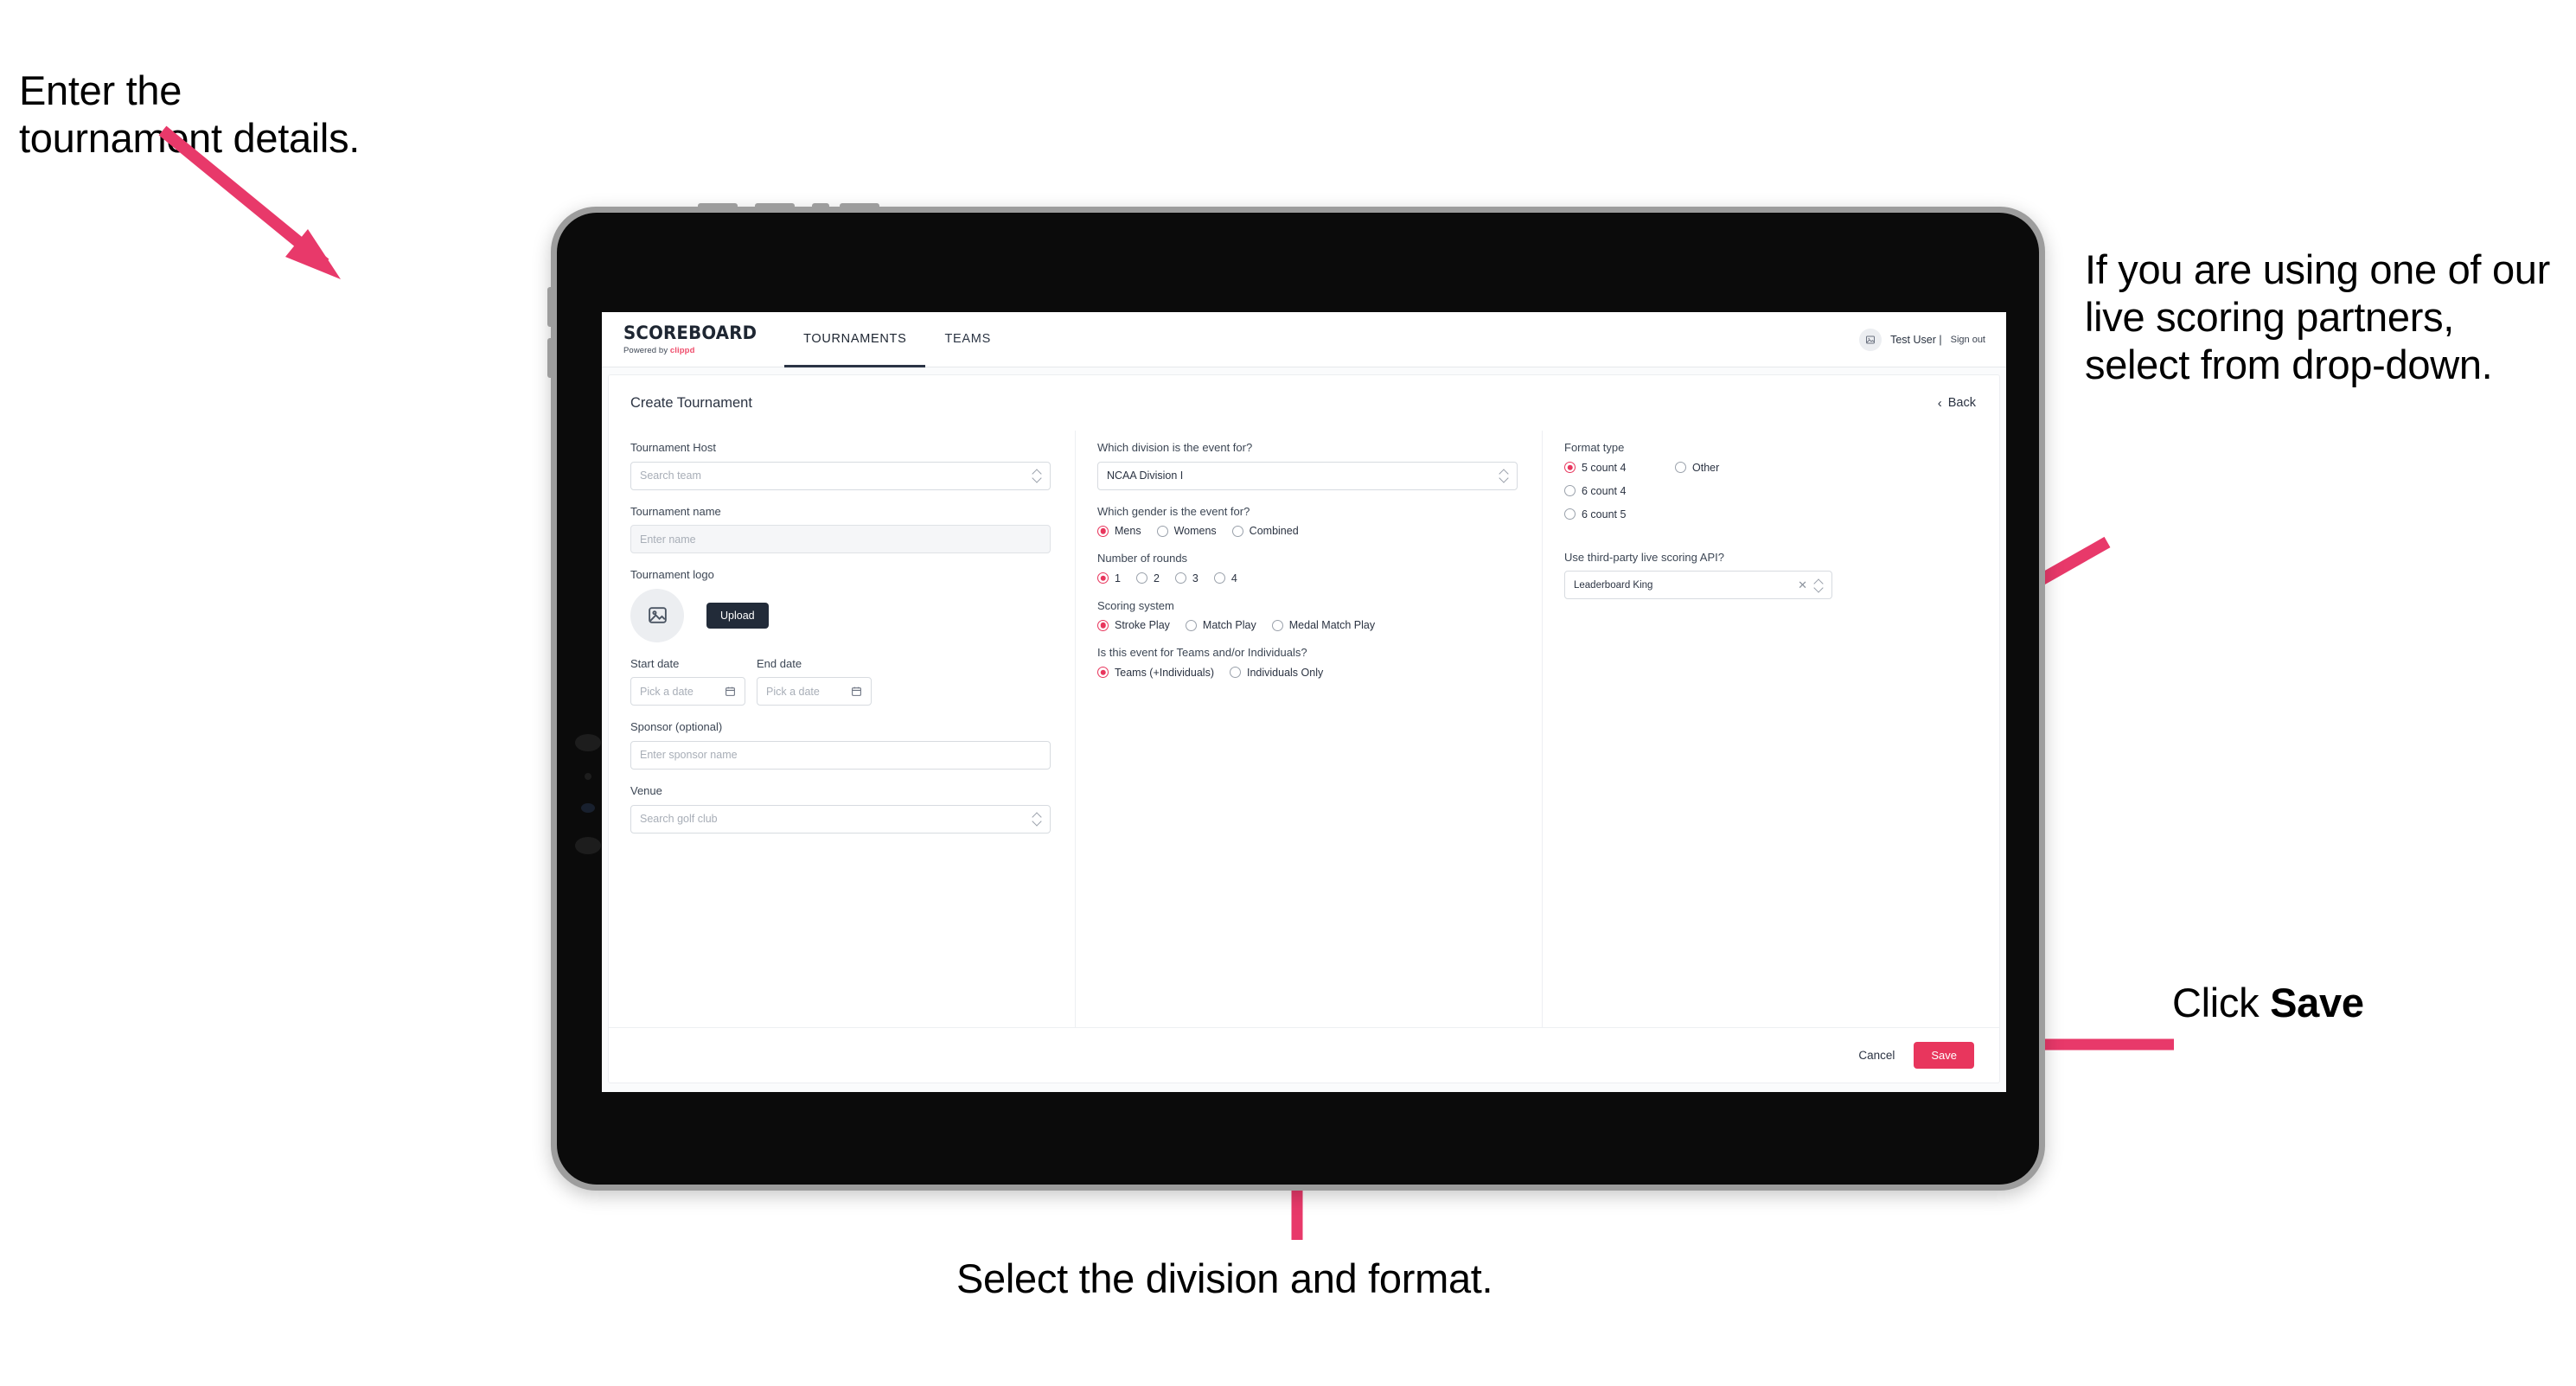 The height and width of the screenshot is (1386, 2576). Describe the element at coordinates (1307, 476) in the screenshot. I see `division-select: NCAA Division I` at that location.